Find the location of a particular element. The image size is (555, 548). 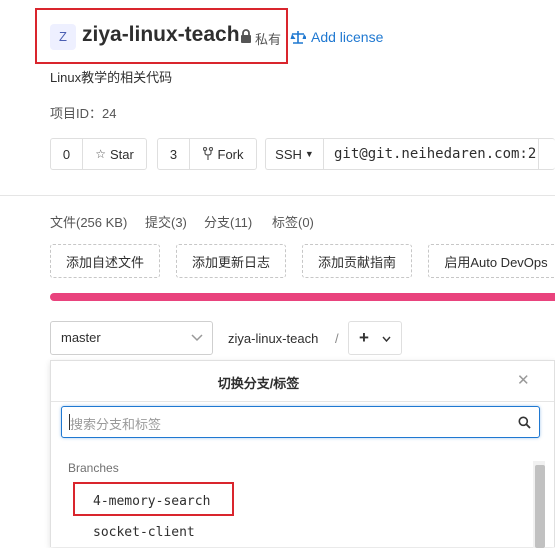

fork-group: 3 Fork is located at coordinates (207, 154).